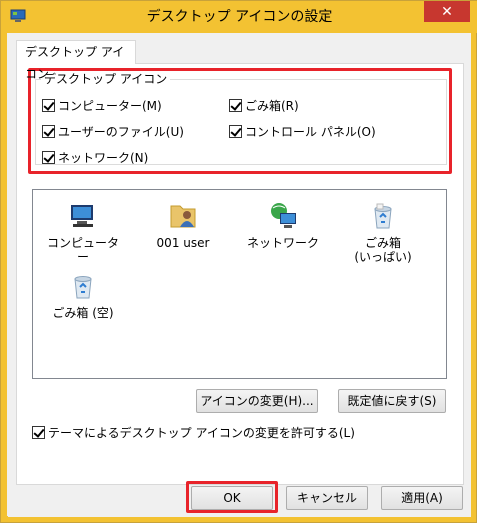  What do you see at coordinates (422, 498) in the screenshot?
I see `apply-button: 適用(A)` at bounding box center [422, 498].